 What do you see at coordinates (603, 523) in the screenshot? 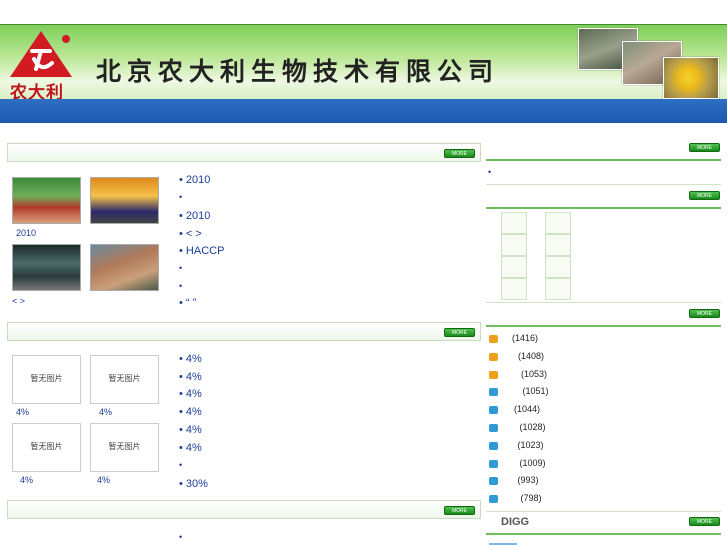
I see `digg-header: DIGG MORE` at bounding box center [603, 523].